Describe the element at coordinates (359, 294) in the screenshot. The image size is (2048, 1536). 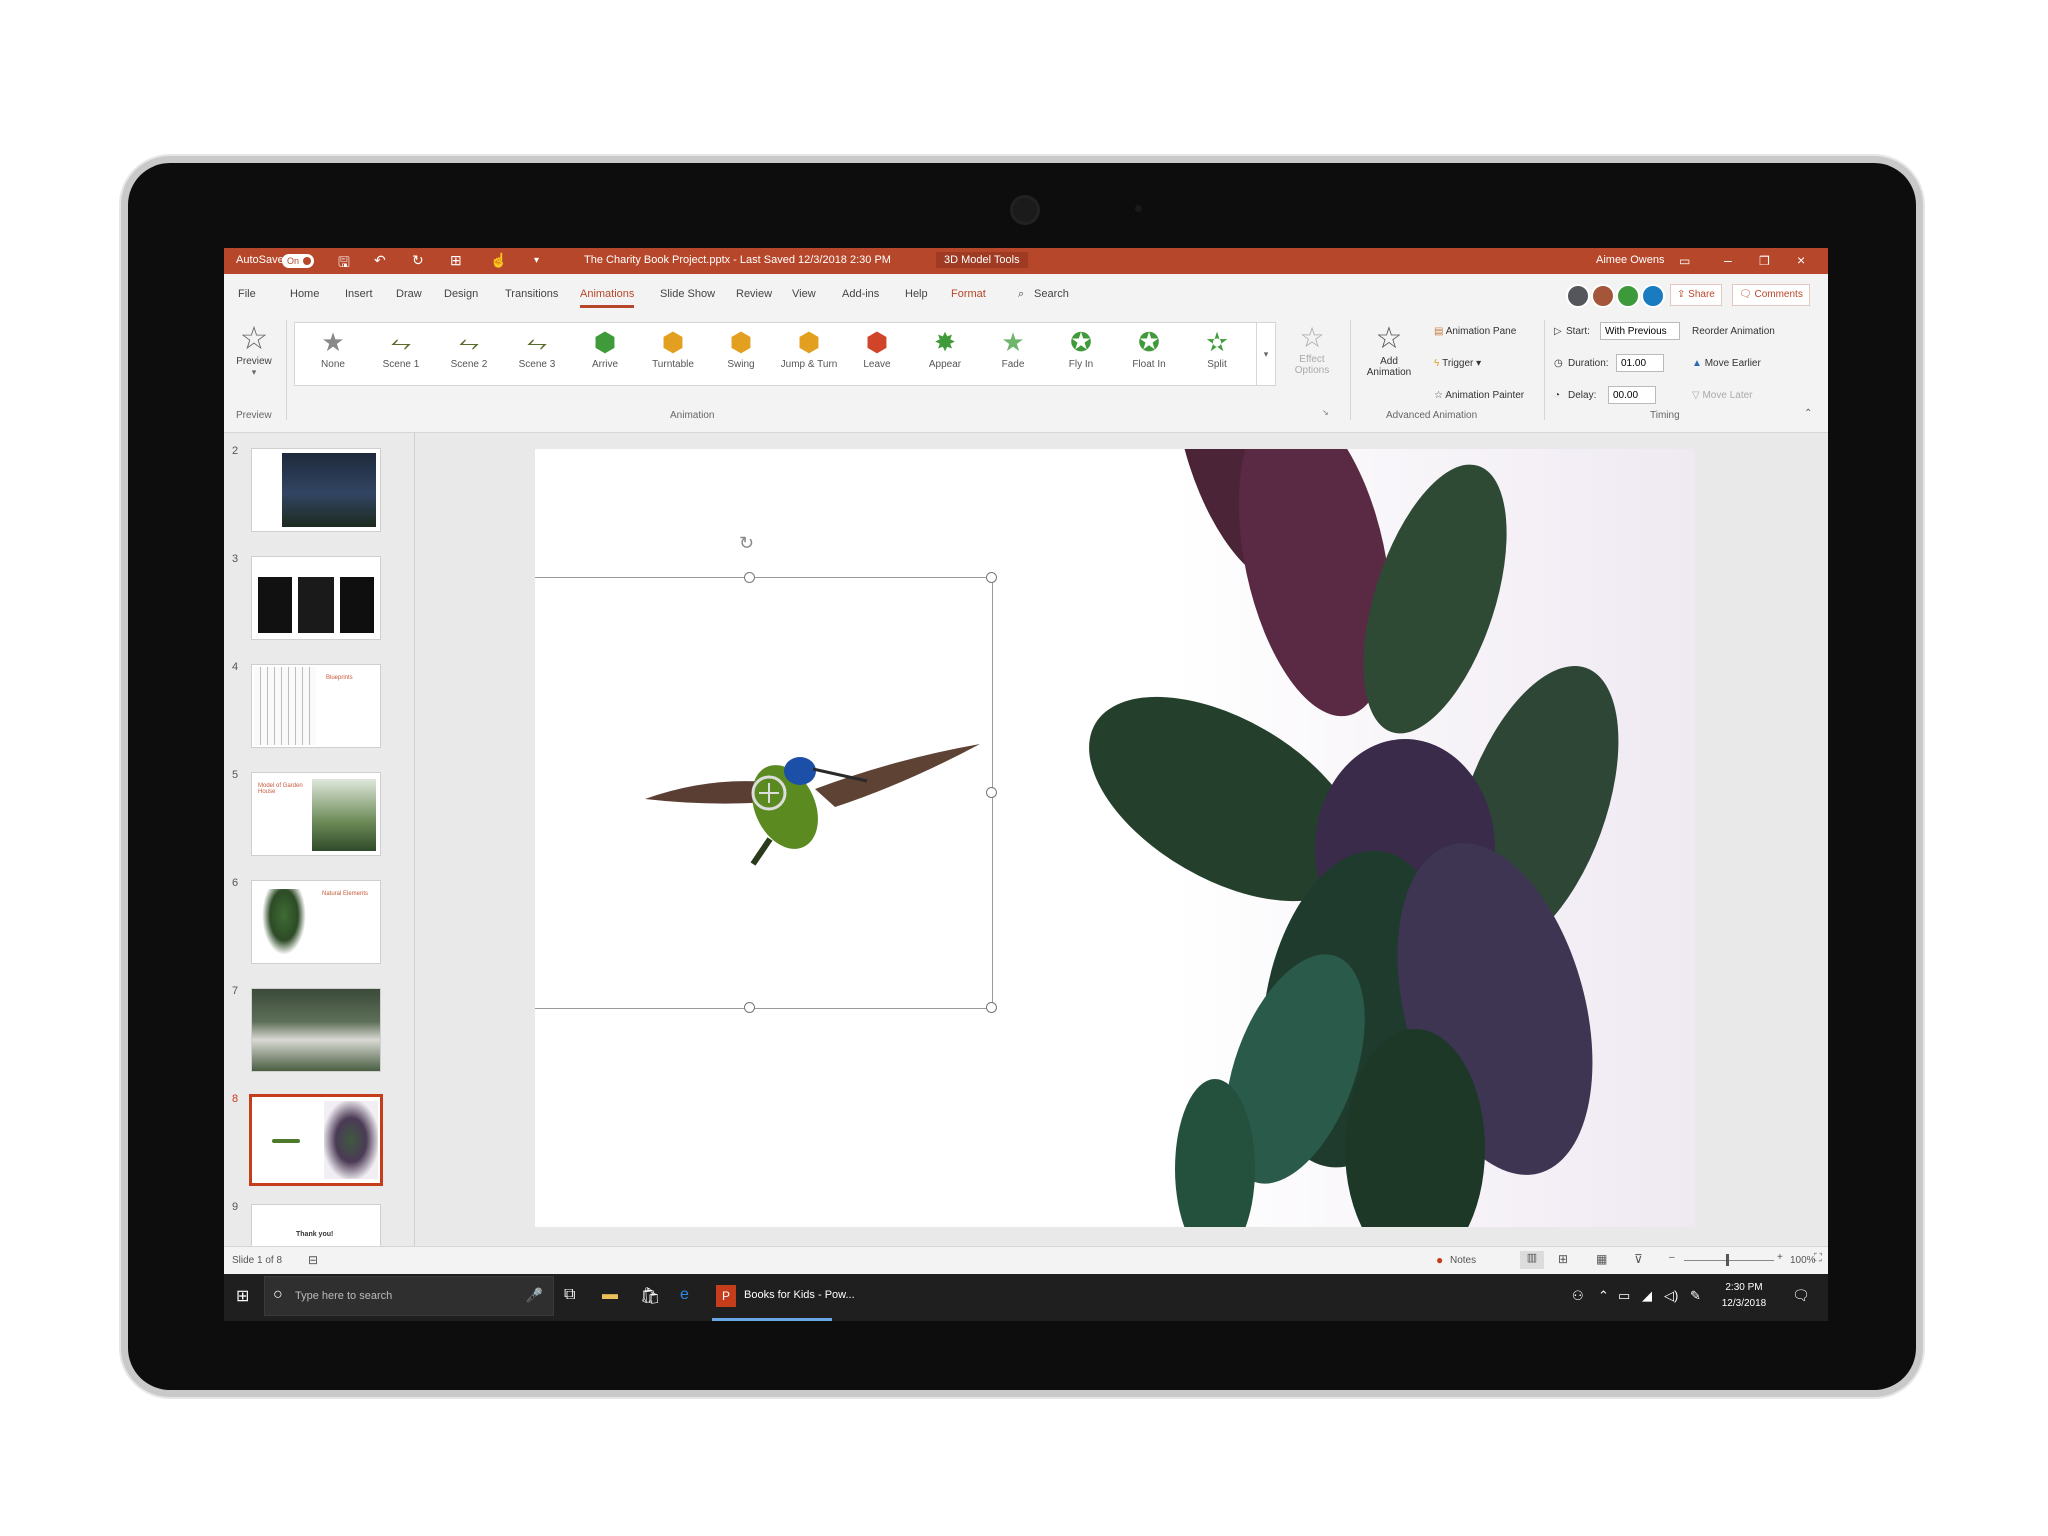
I see `tab-insert: Insert` at that location.